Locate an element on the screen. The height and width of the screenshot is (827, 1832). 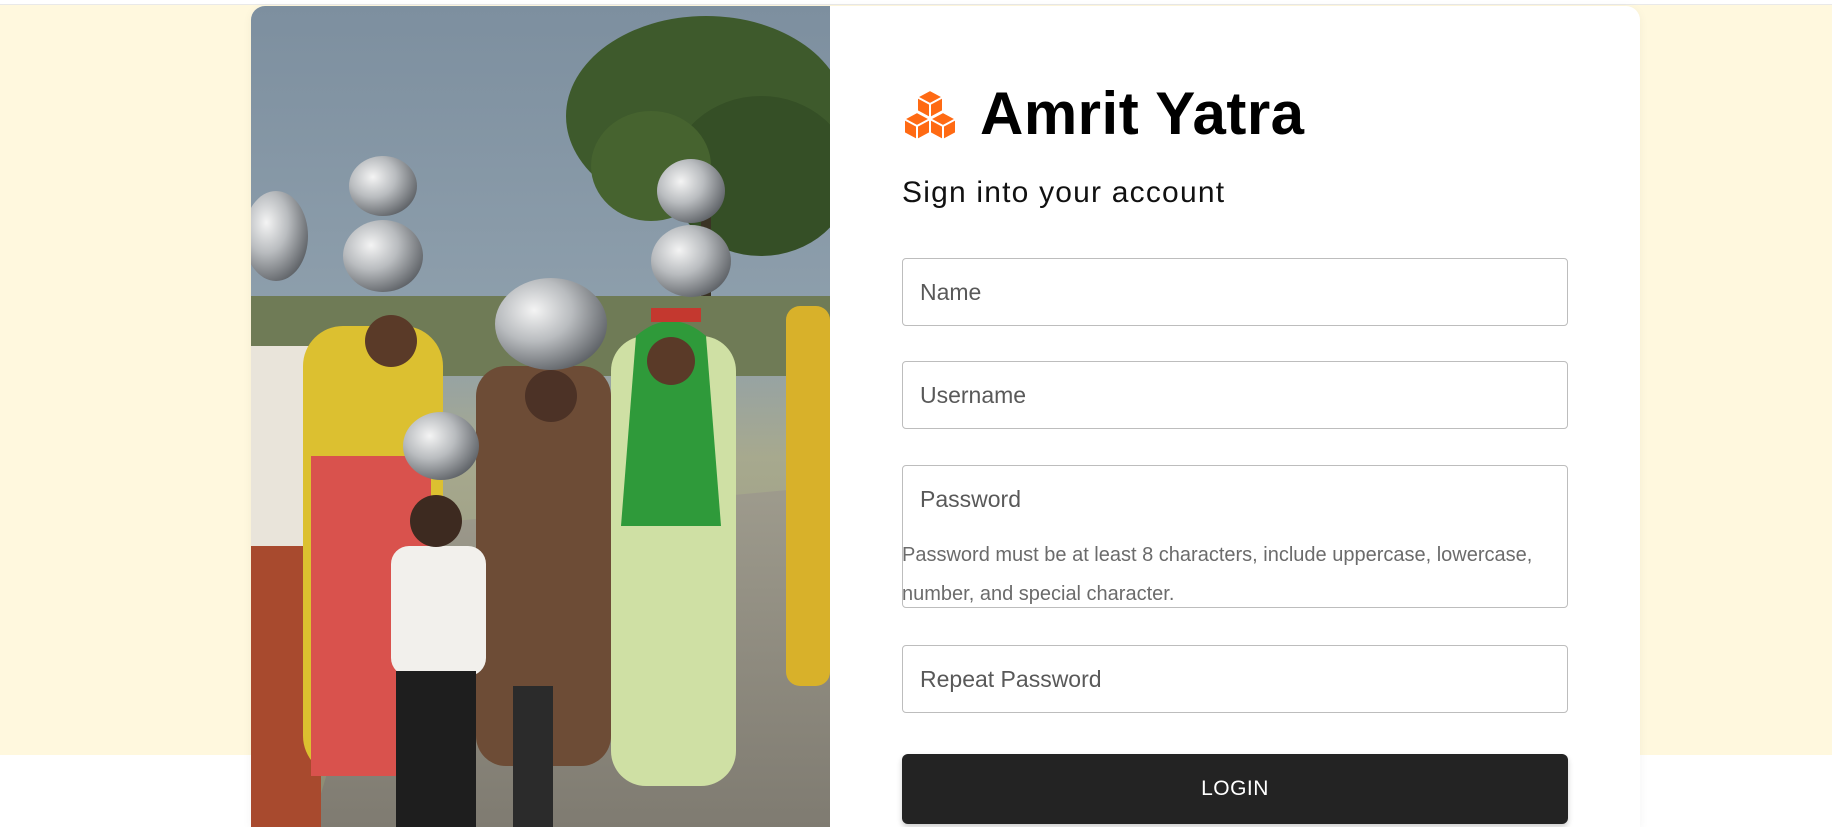
repeat-password-input is located at coordinates (1235, 679).